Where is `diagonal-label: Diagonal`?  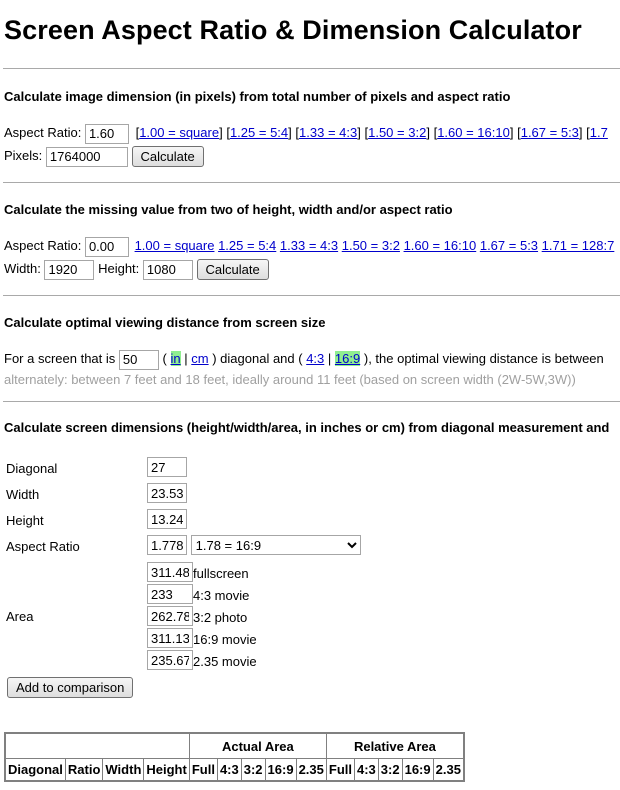 diagonal-label: Diagonal is located at coordinates (32, 468).